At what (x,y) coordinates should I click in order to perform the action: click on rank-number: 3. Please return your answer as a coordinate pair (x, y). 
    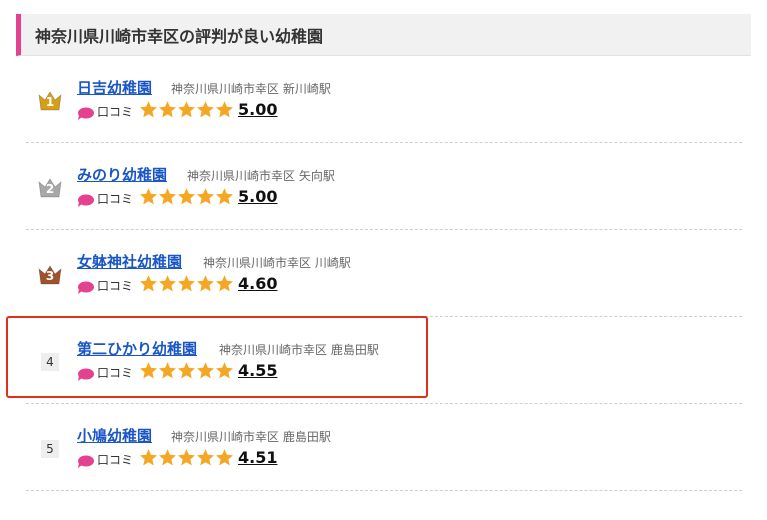
    Looking at the image, I should click on (50, 276).